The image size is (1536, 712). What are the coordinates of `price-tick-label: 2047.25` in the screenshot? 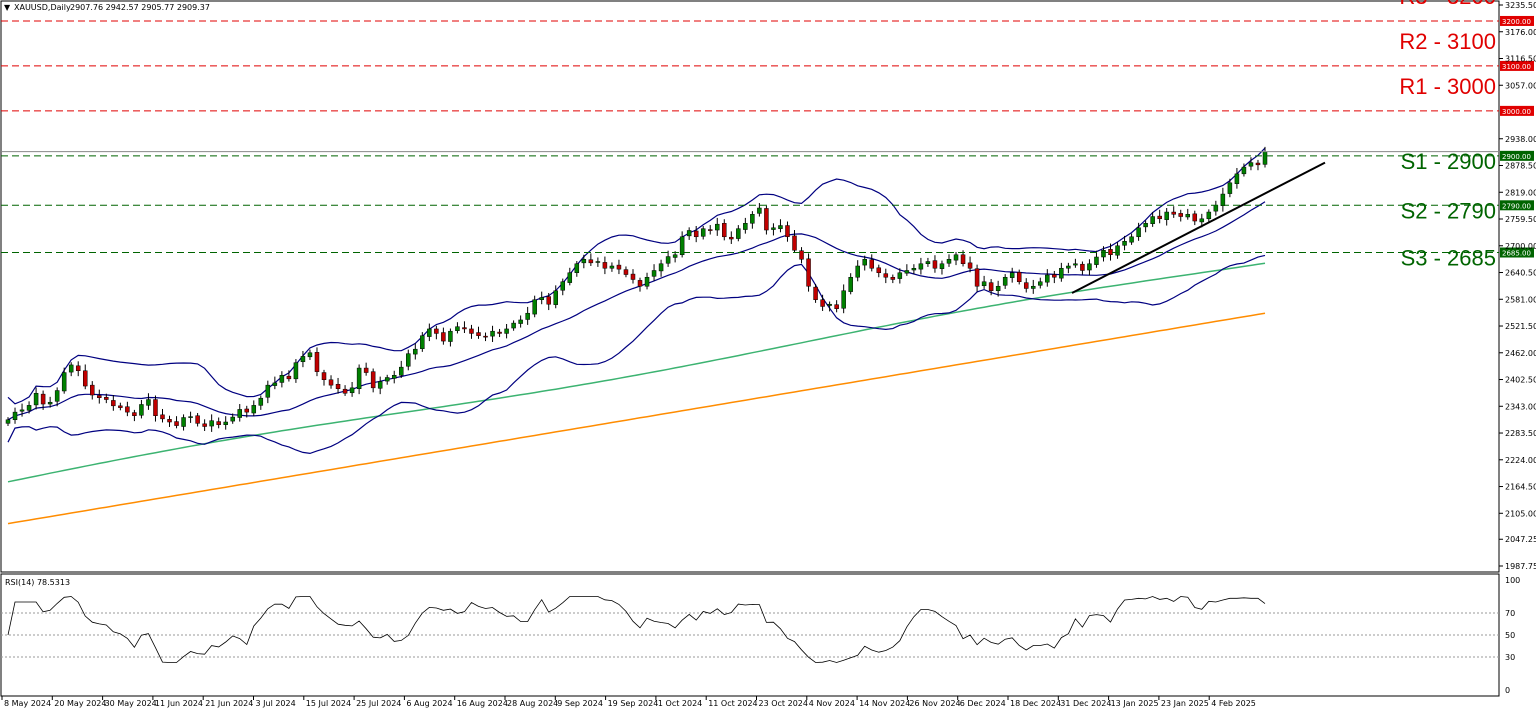 It's located at (1520, 539).